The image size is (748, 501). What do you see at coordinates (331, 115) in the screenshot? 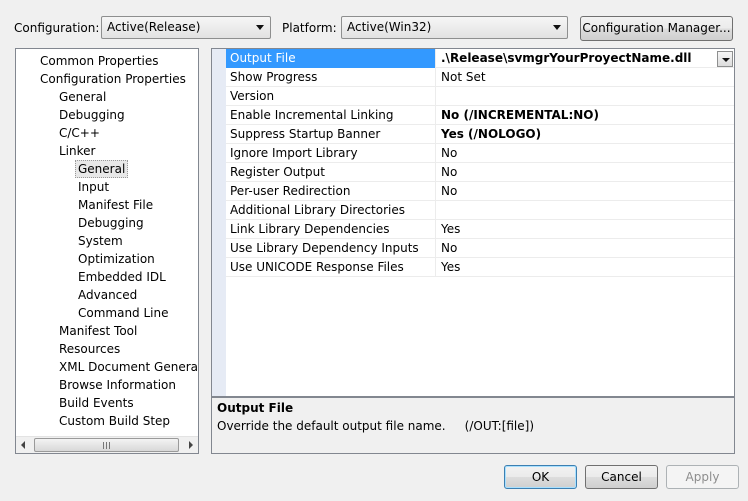
I see `property-name: Enable Incremental Linking` at bounding box center [331, 115].